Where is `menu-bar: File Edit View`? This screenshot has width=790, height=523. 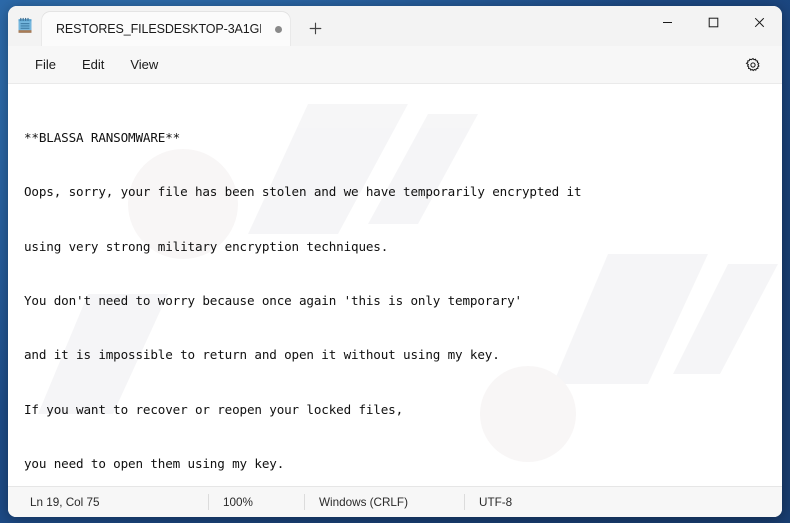 menu-bar: File Edit View is located at coordinates (395, 65).